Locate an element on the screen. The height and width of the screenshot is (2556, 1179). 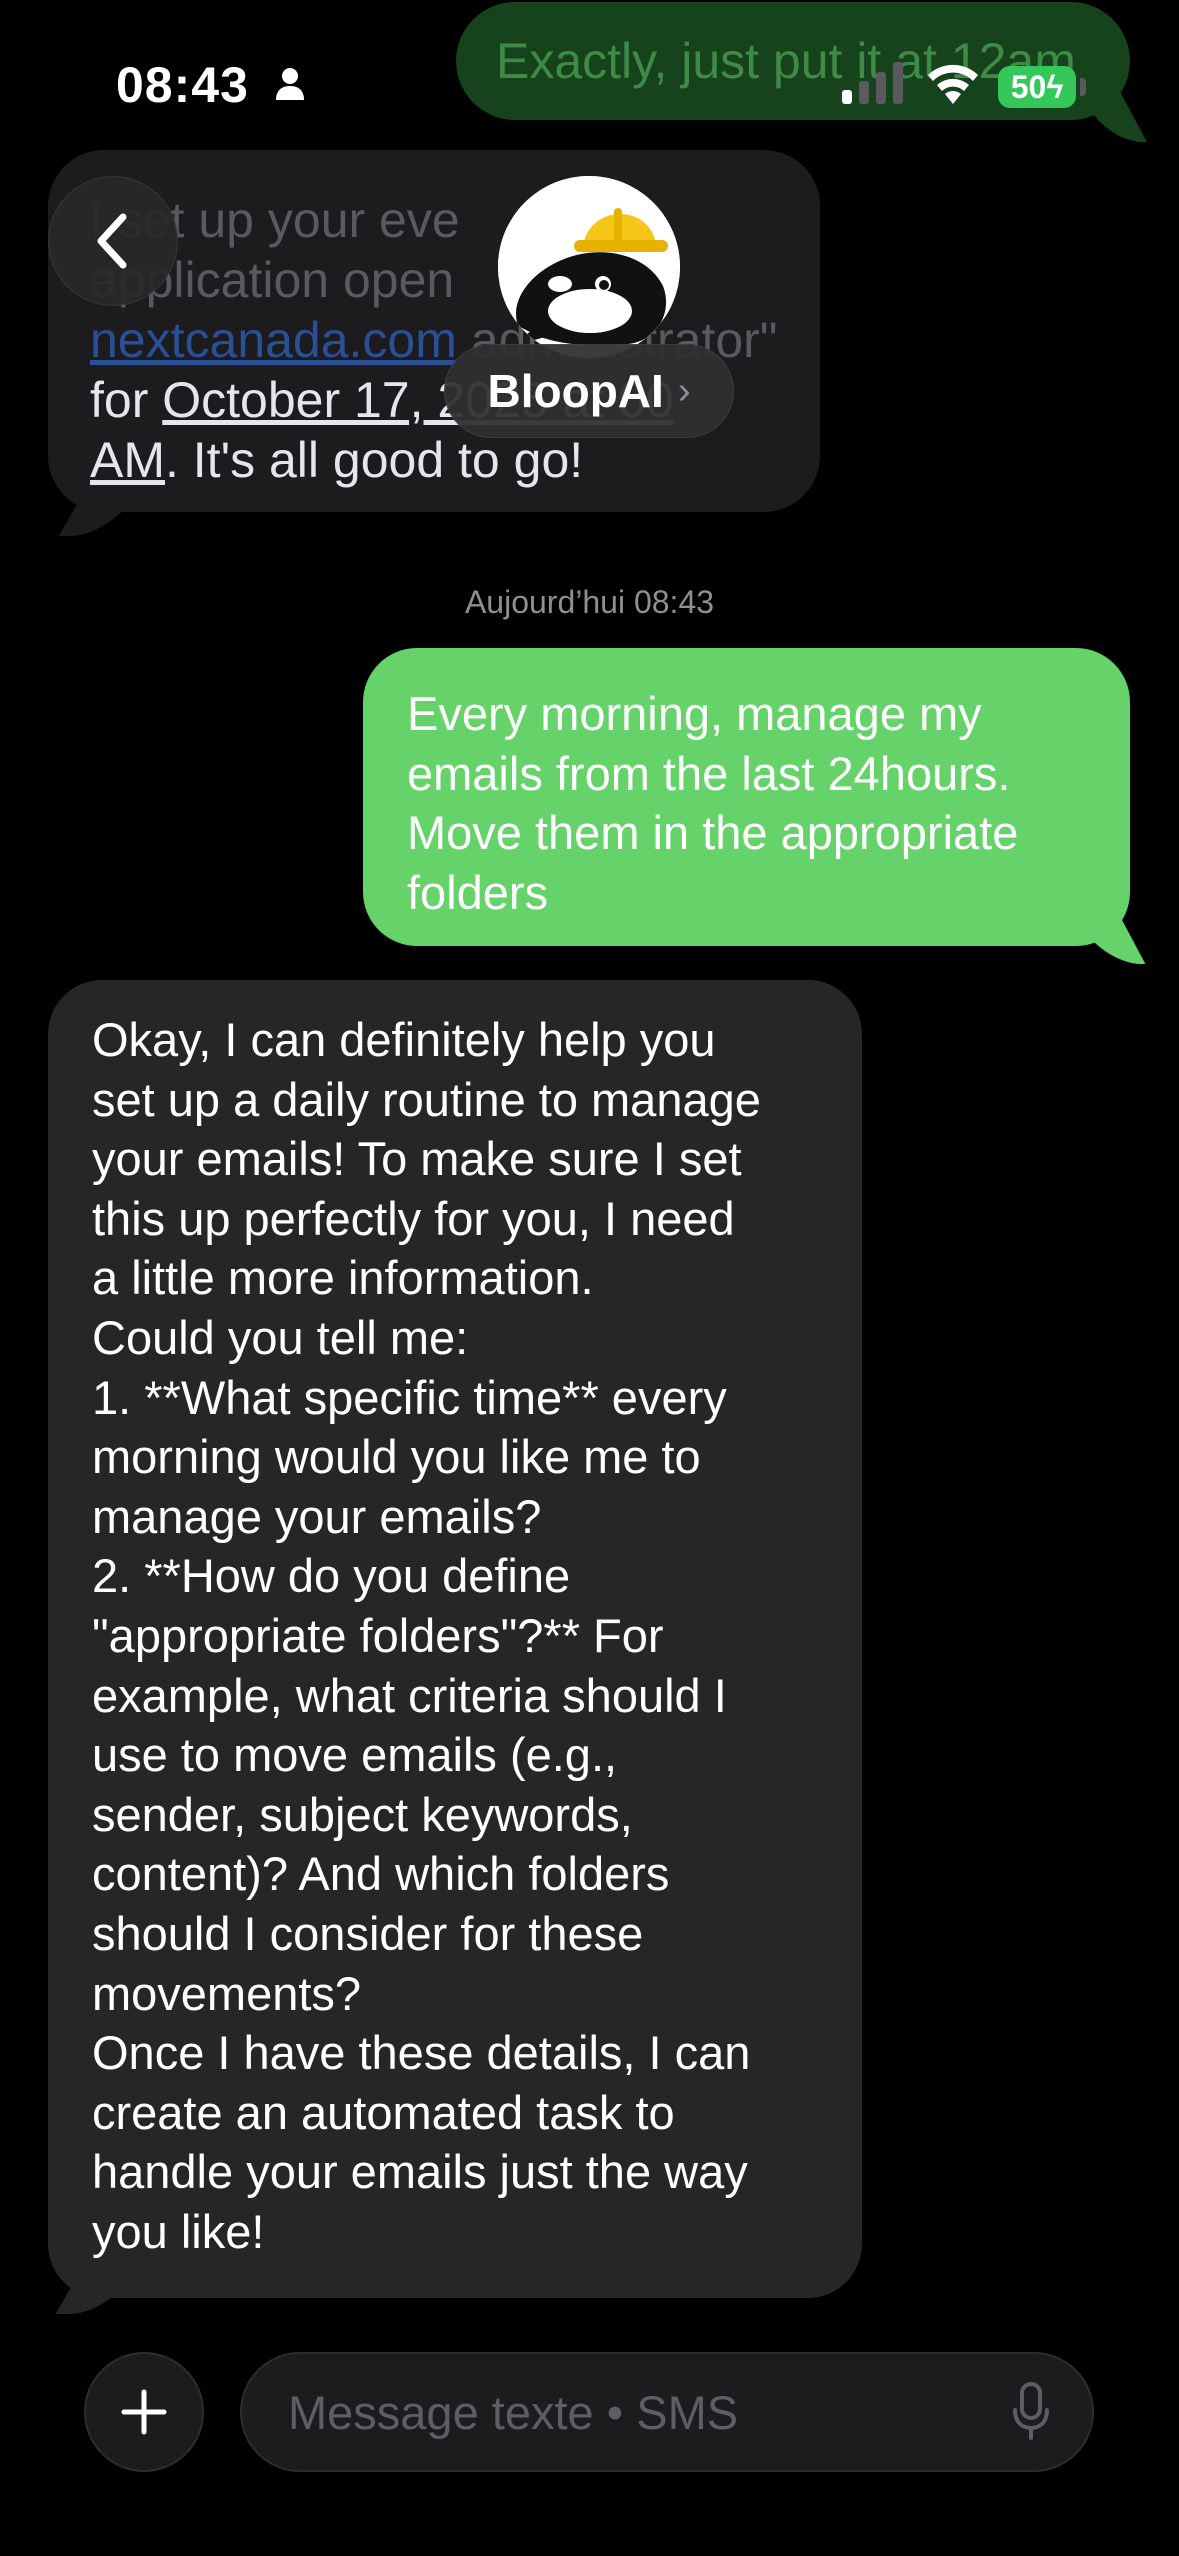
chevron-left-icon is located at coordinates (112, 241).